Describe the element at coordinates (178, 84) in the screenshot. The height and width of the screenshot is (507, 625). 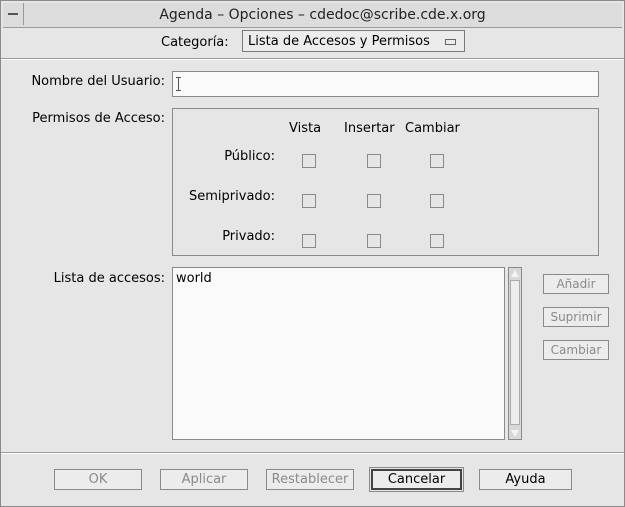
I see `text-cursor-icon` at that location.